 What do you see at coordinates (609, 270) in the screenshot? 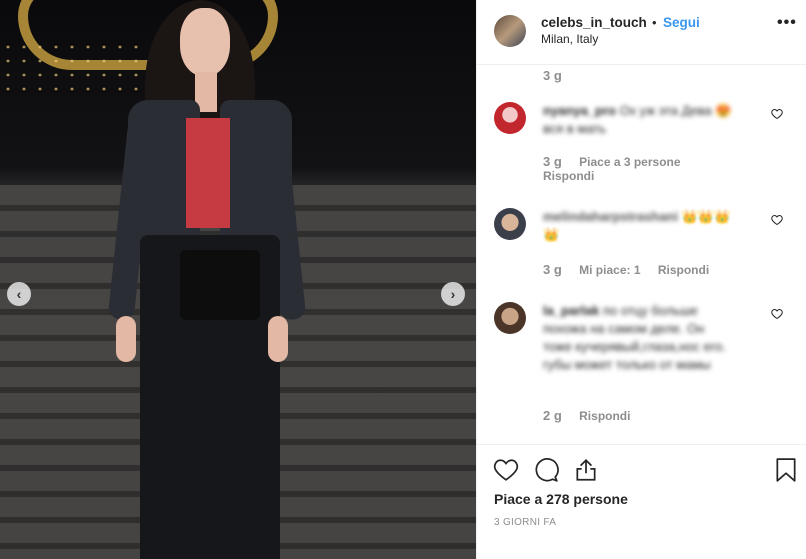
I see `comment-likes-link: Mi piace: 1` at bounding box center [609, 270].